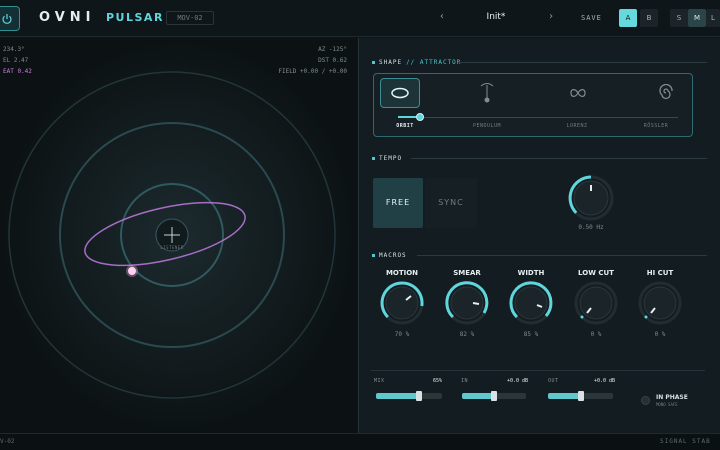 This screenshot has width=720, height=450. Describe the element at coordinates (402, 334) in the screenshot. I see `motion-value: 70 %` at that location.